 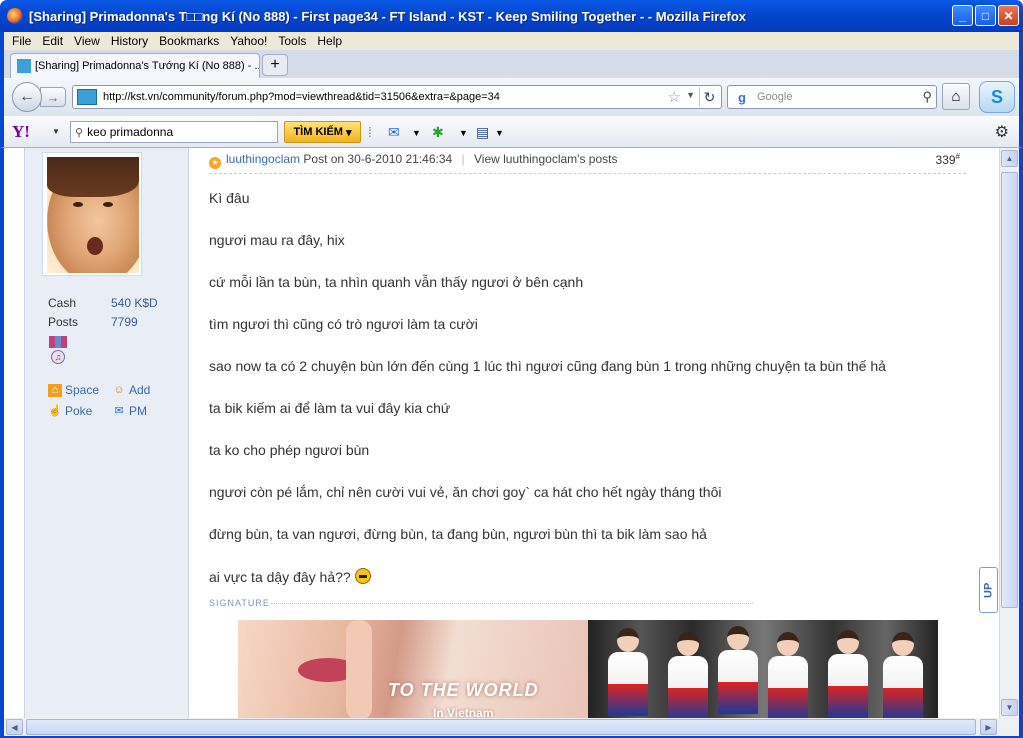 I want to click on menu-history: History, so click(x=129, y=41).